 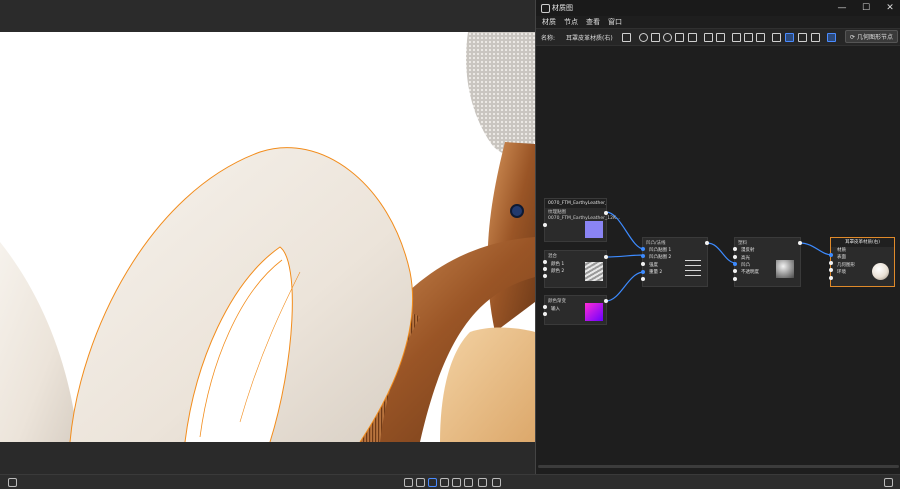 I want to click on geometry-node-label: 几何图形节点, so click(x=874, y=37).